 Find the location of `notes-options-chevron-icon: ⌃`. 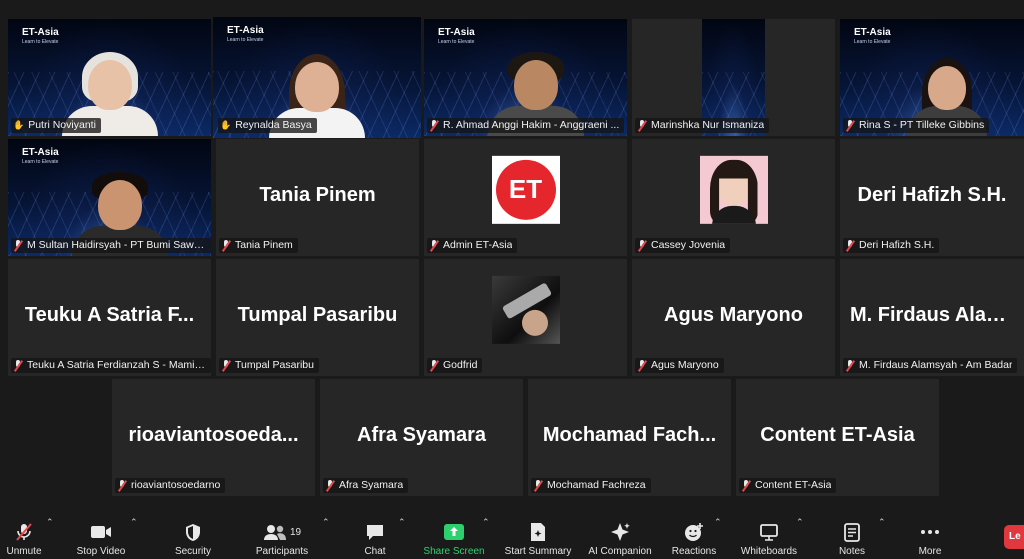

notes-options-chevron-icon: ⌃ is located at coordinates (882, 522).